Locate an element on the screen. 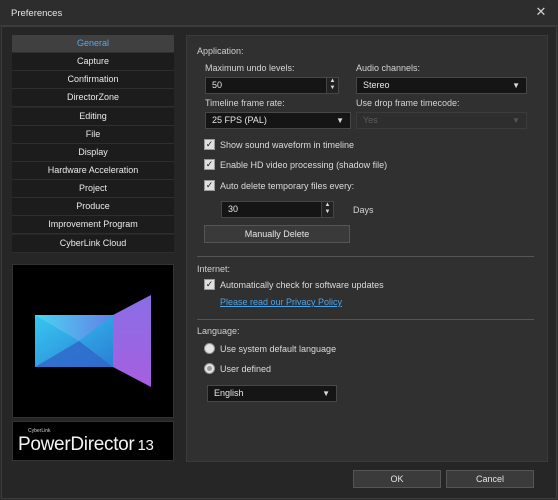 The width and height of the screenshot is (558, 500). sidebar-item-display: Display is located at coordinates (93, 152).